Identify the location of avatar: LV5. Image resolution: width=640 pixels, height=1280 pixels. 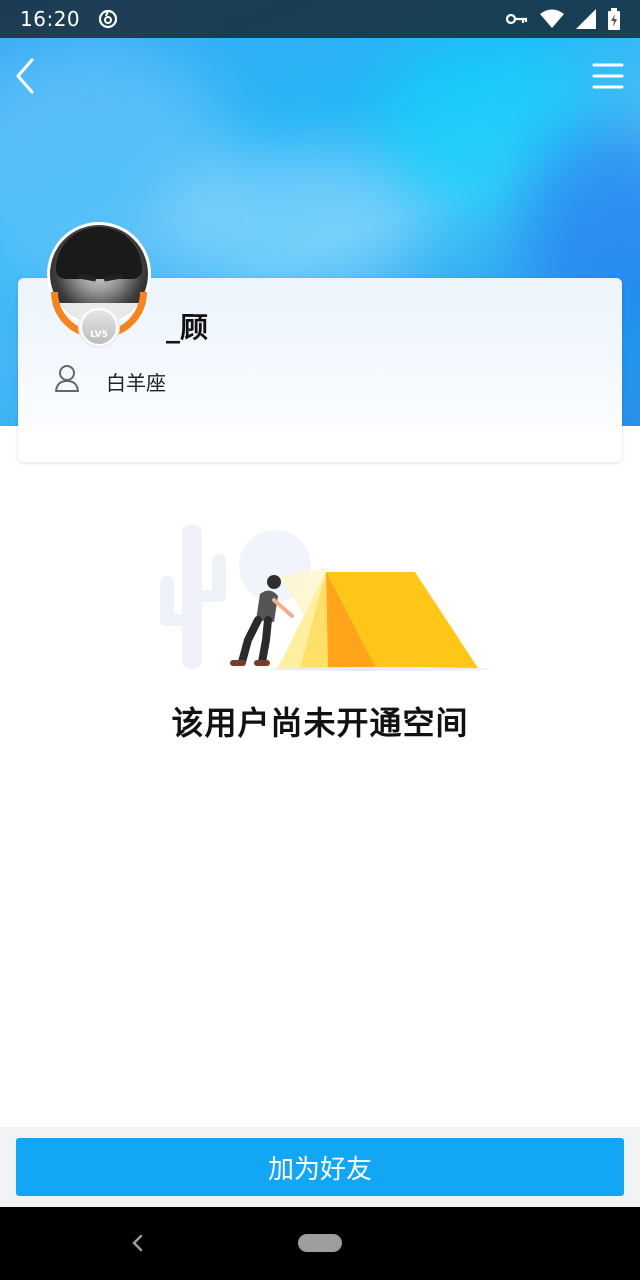
(99, 285).